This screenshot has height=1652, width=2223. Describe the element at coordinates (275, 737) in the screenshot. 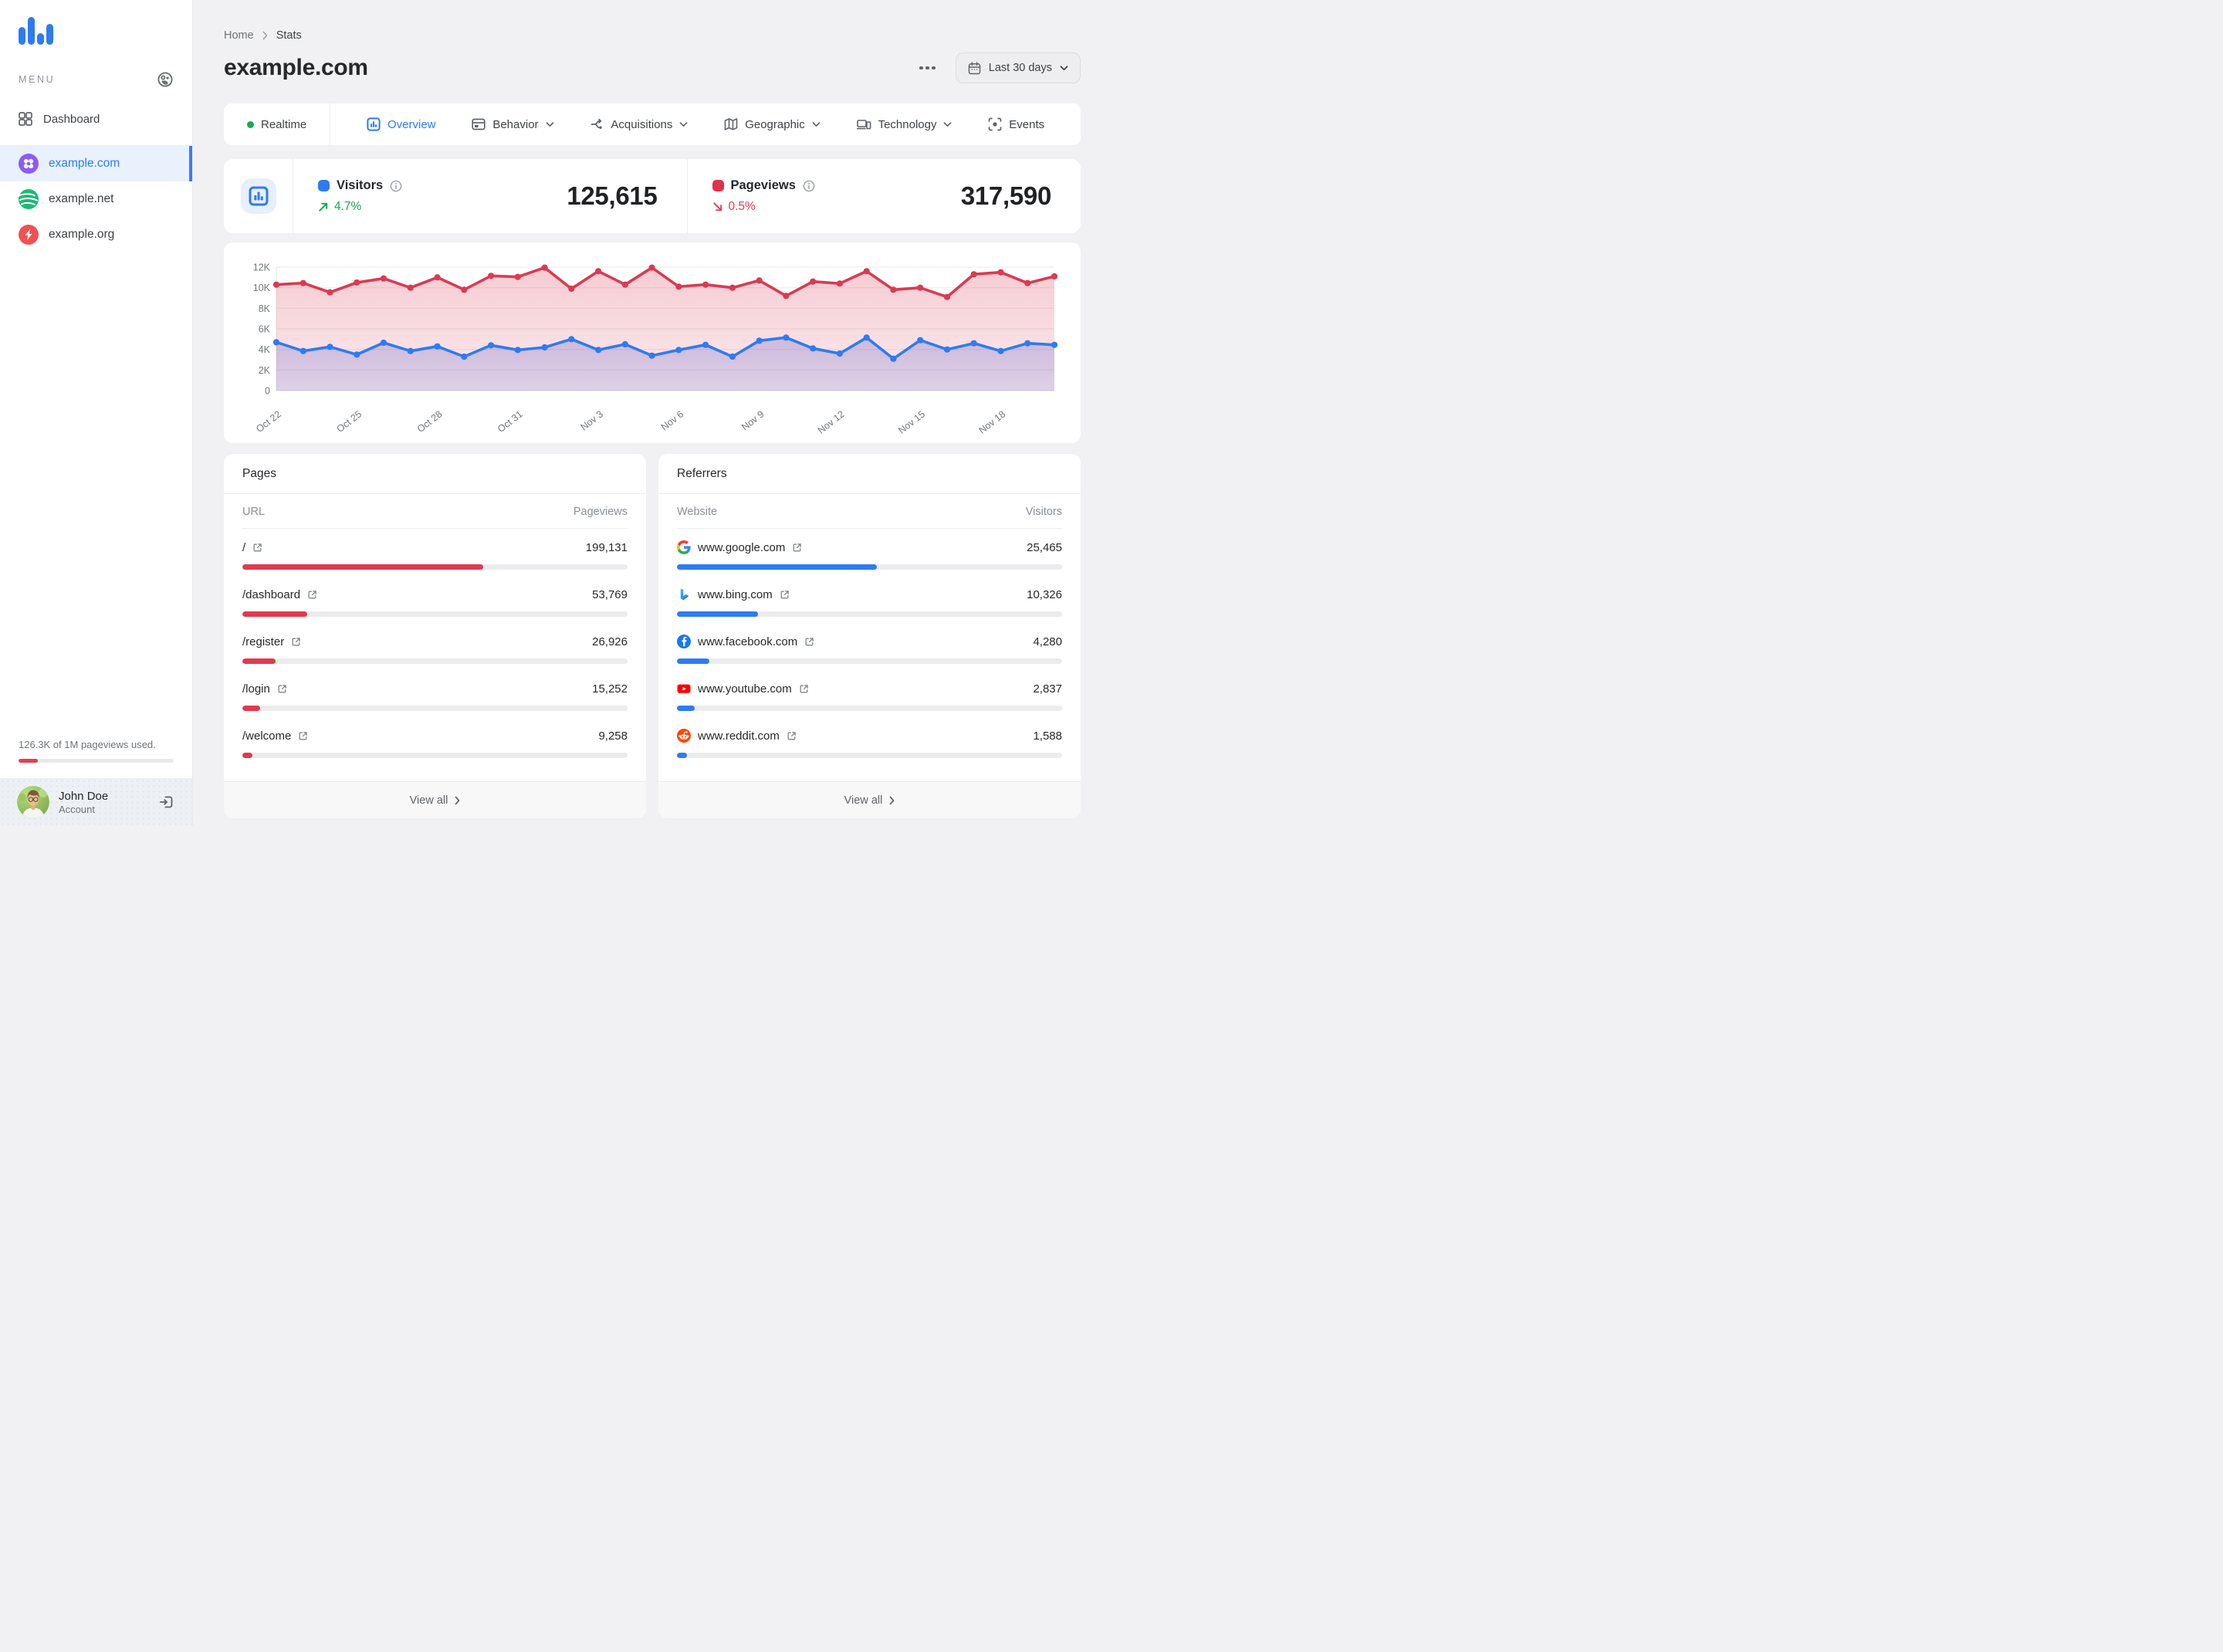

I see `page-url-link: /welcome` at that location.